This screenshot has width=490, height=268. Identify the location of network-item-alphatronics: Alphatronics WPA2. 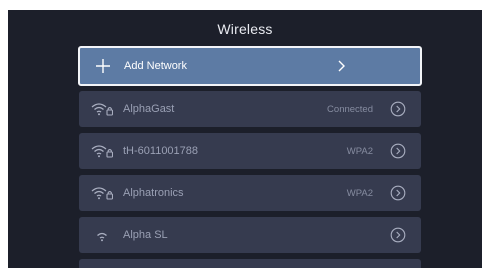
(250, 193).